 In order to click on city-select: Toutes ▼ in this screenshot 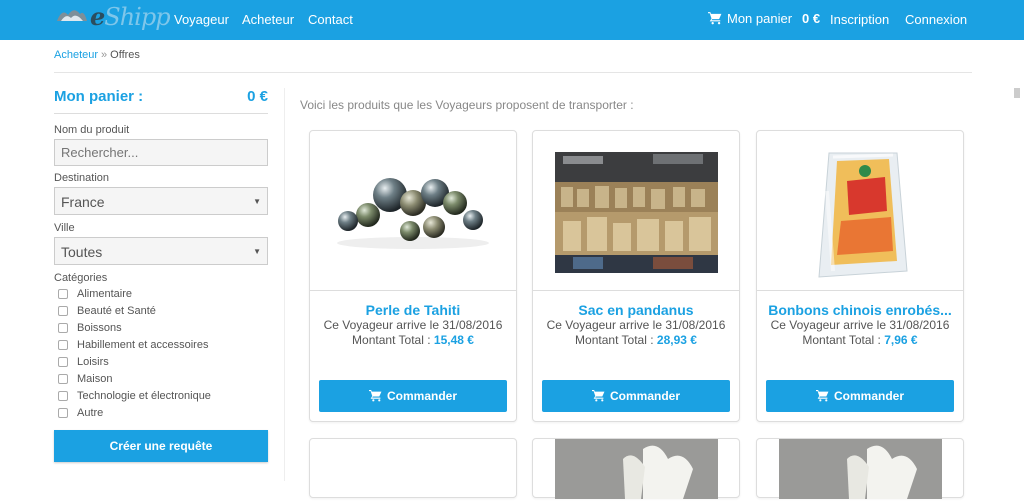, I will do `click(161, 251)`.